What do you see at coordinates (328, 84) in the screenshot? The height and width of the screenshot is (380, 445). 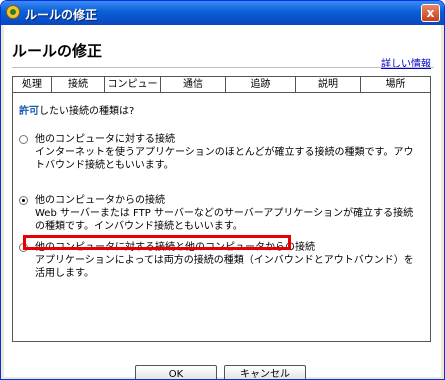 I see `tab-description: 説明` at bounding box center [328, 84].